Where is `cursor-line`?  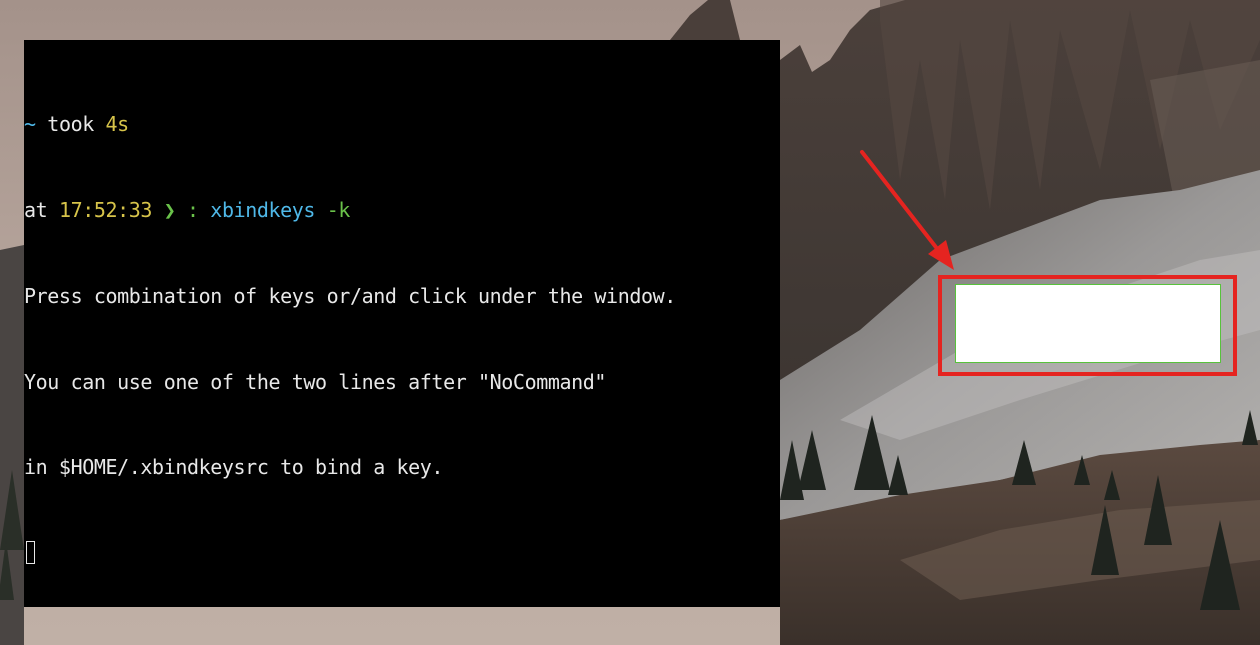 cursor-line is located at coordinates (350, 553).